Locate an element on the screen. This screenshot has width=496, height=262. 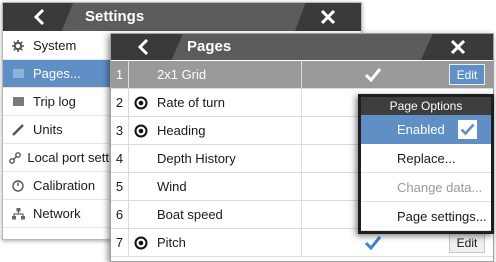
menu-item-trip-log: Trip log is located at coordinates (58, 102).